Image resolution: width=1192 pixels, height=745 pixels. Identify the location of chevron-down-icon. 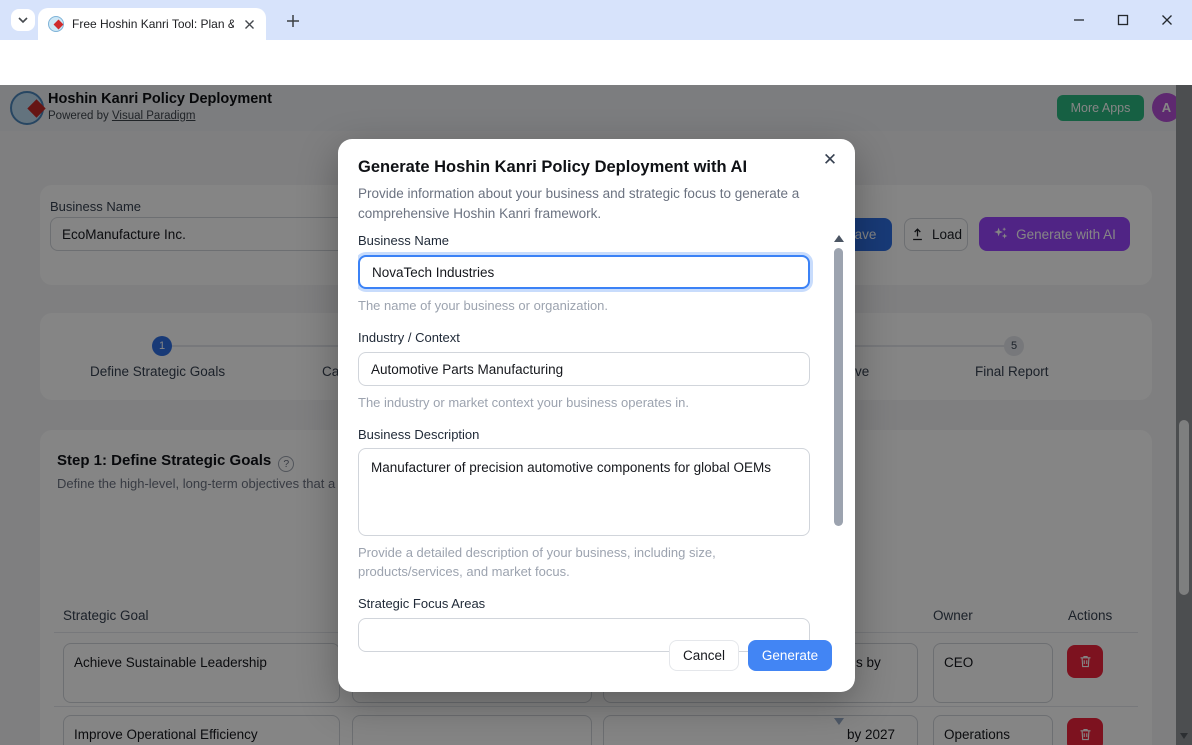
(23, 20).